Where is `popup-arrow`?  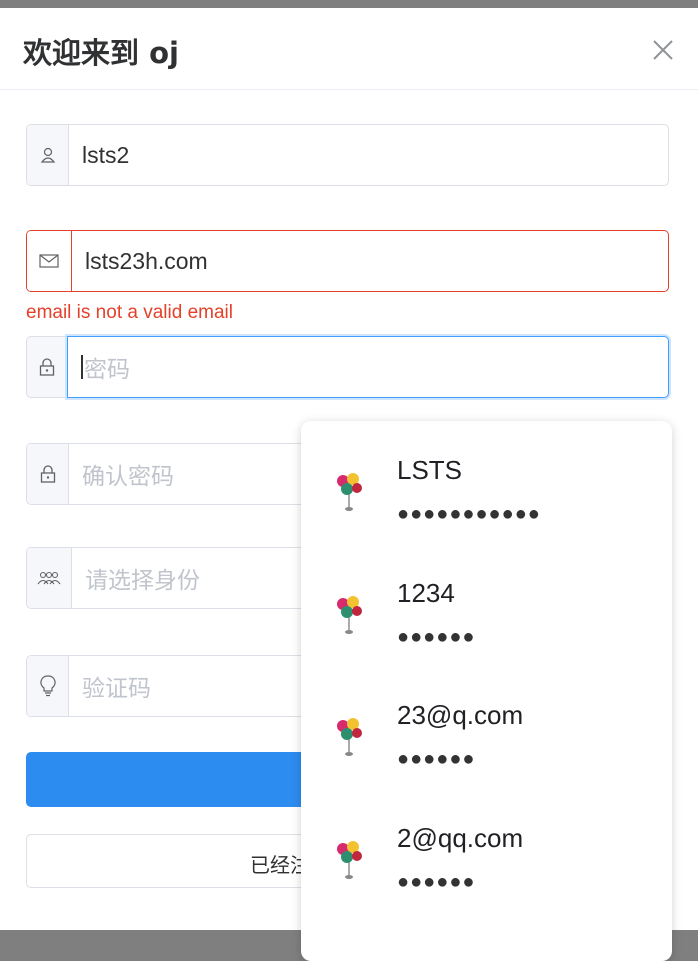
popup-arrow is located at coordinates (360, 412).